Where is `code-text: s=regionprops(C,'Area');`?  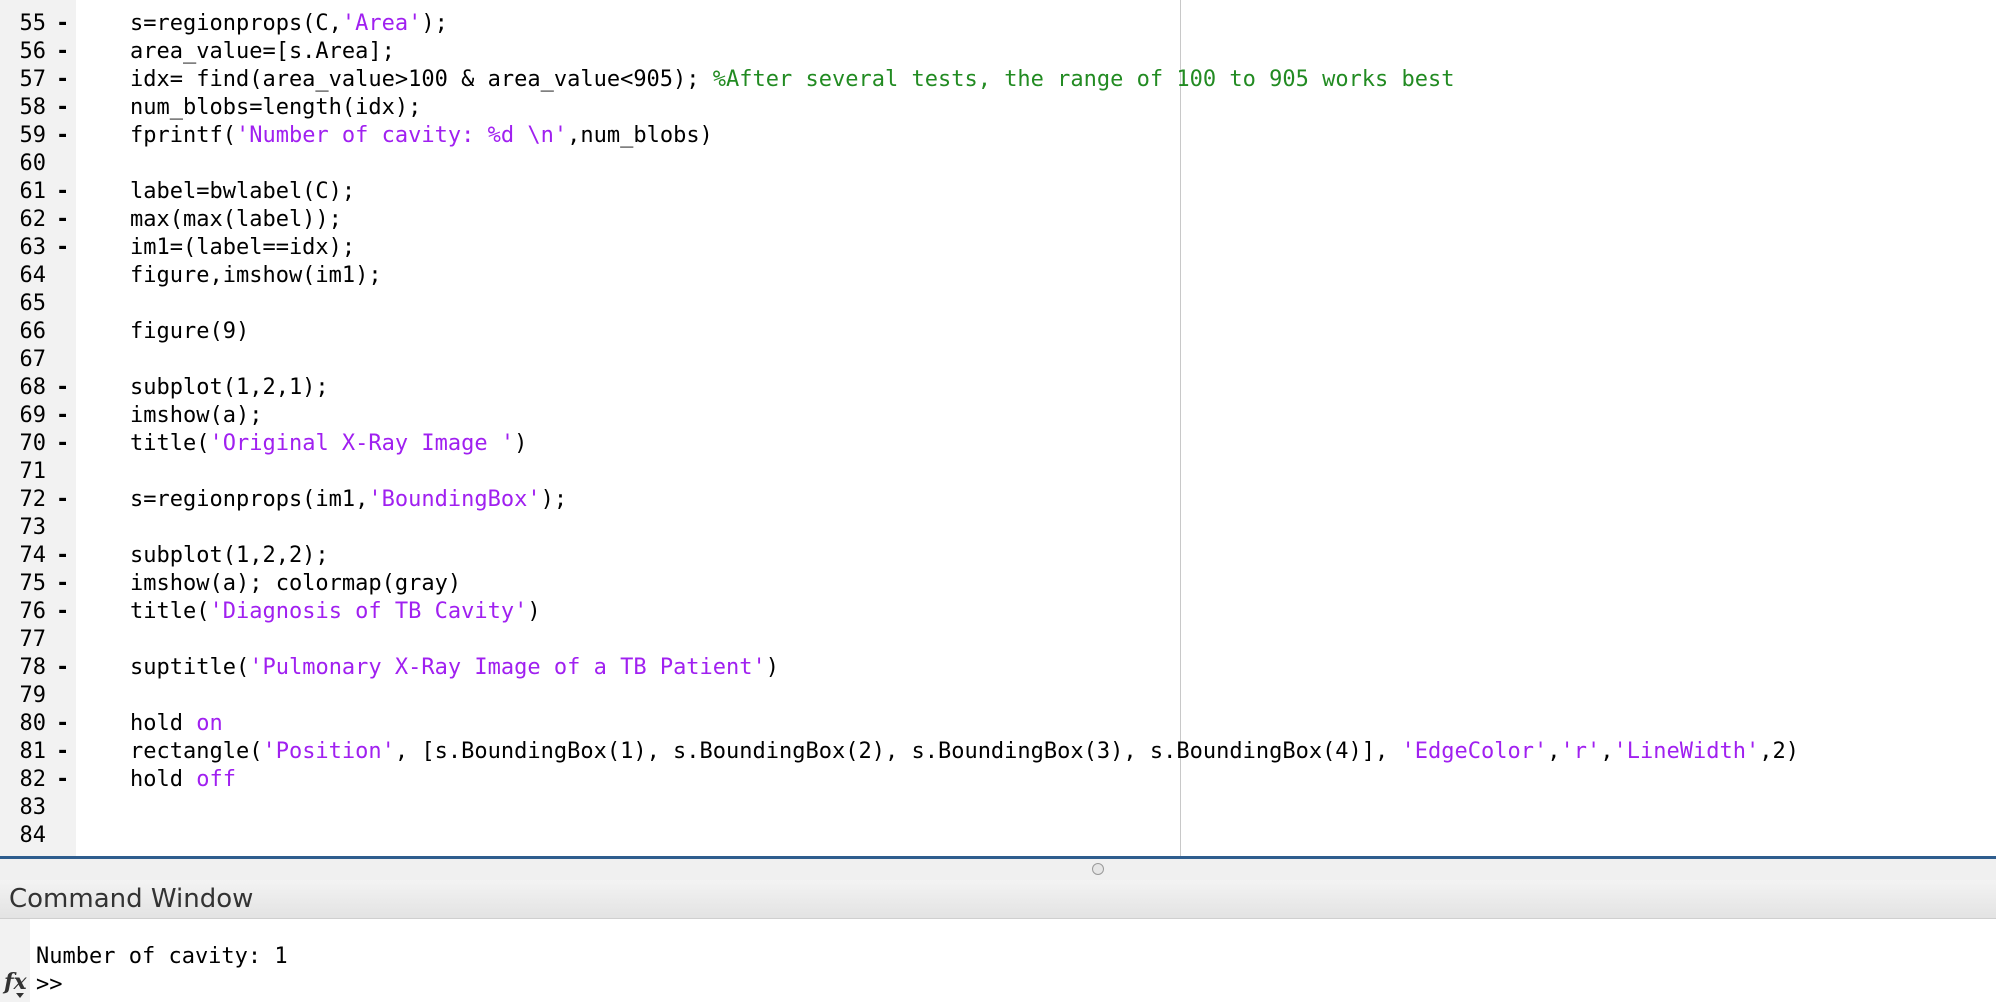
code-text: s=regionprops(C,'Area'); is located at coordinates (289, 24).